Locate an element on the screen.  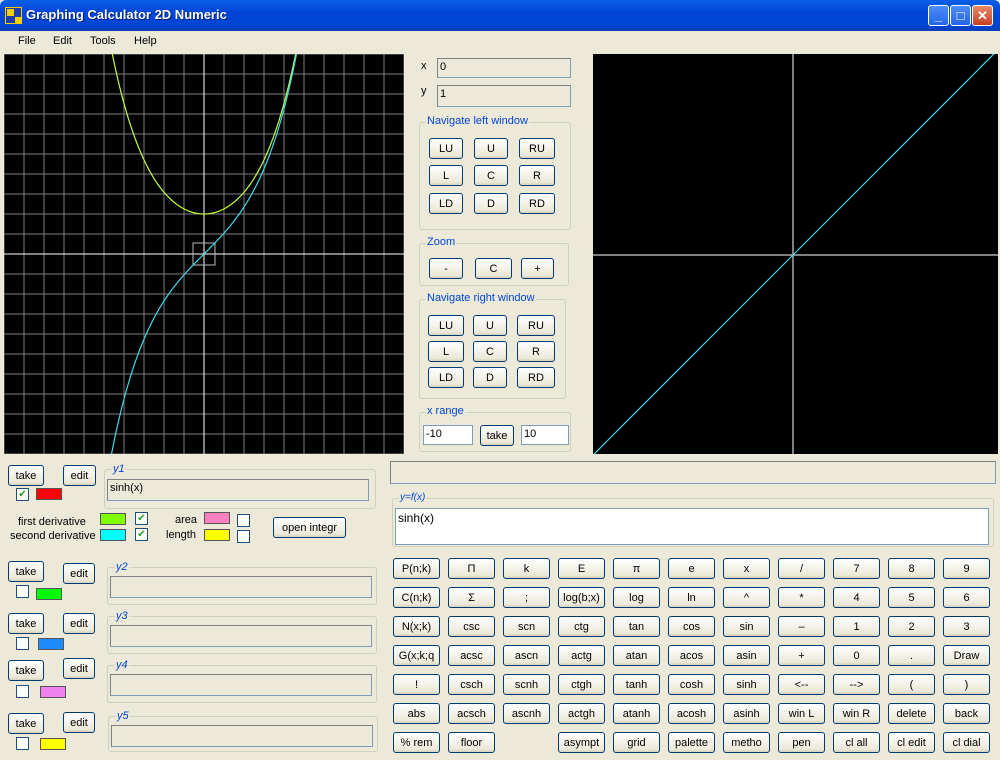
y5-take-button: take is located at coordinates (26, 723).